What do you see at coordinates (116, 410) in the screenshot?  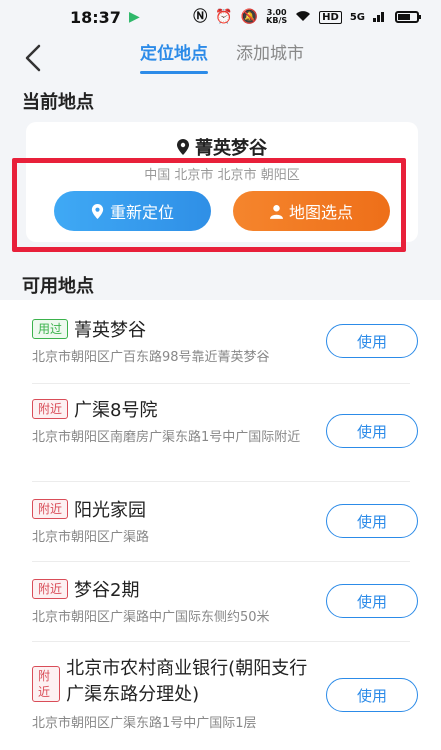 I see `item-title-text: 广渠8号院` at bounding box center [116, 410].